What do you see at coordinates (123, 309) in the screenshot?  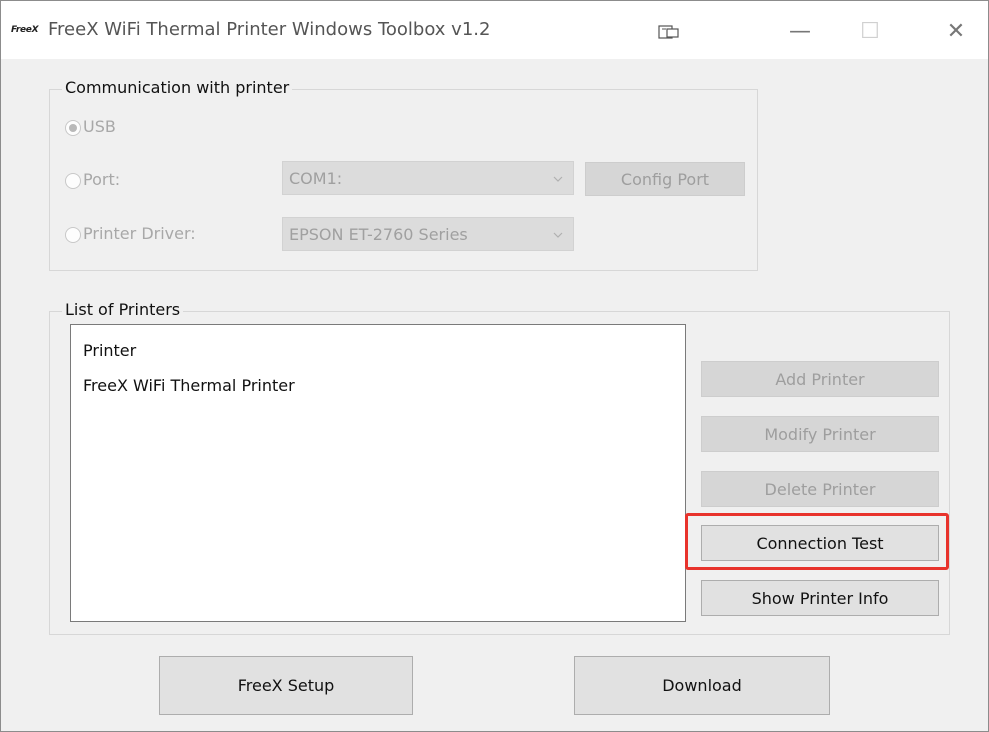 I see `printers-legend: List of Printers` at bounding box center [123, 309].